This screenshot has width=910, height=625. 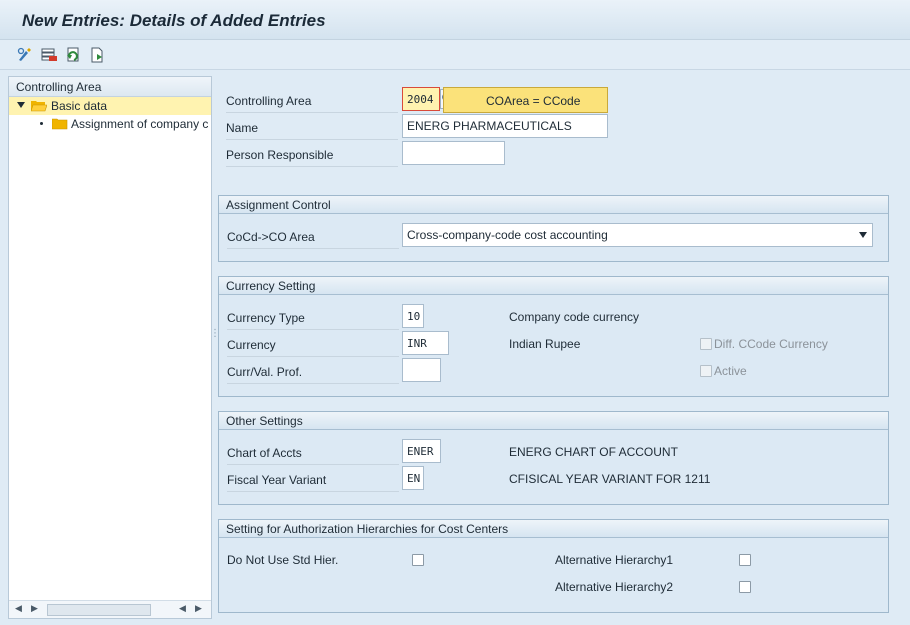 I want to click on display-change-icon, so click(x=25, y=55).